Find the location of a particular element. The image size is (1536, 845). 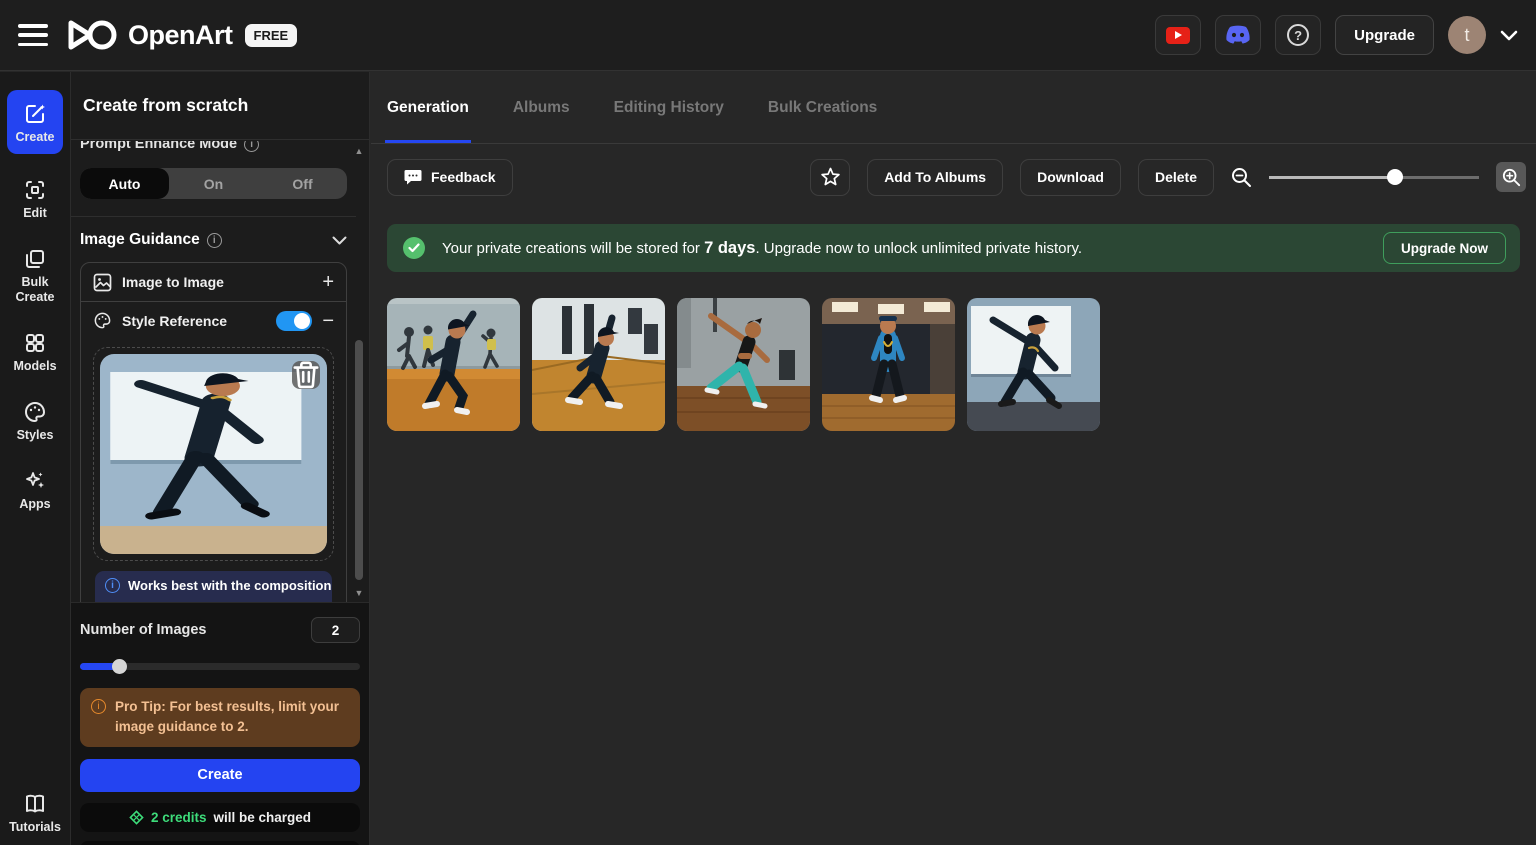

style-reference-image is located at coordinates (213, 454).